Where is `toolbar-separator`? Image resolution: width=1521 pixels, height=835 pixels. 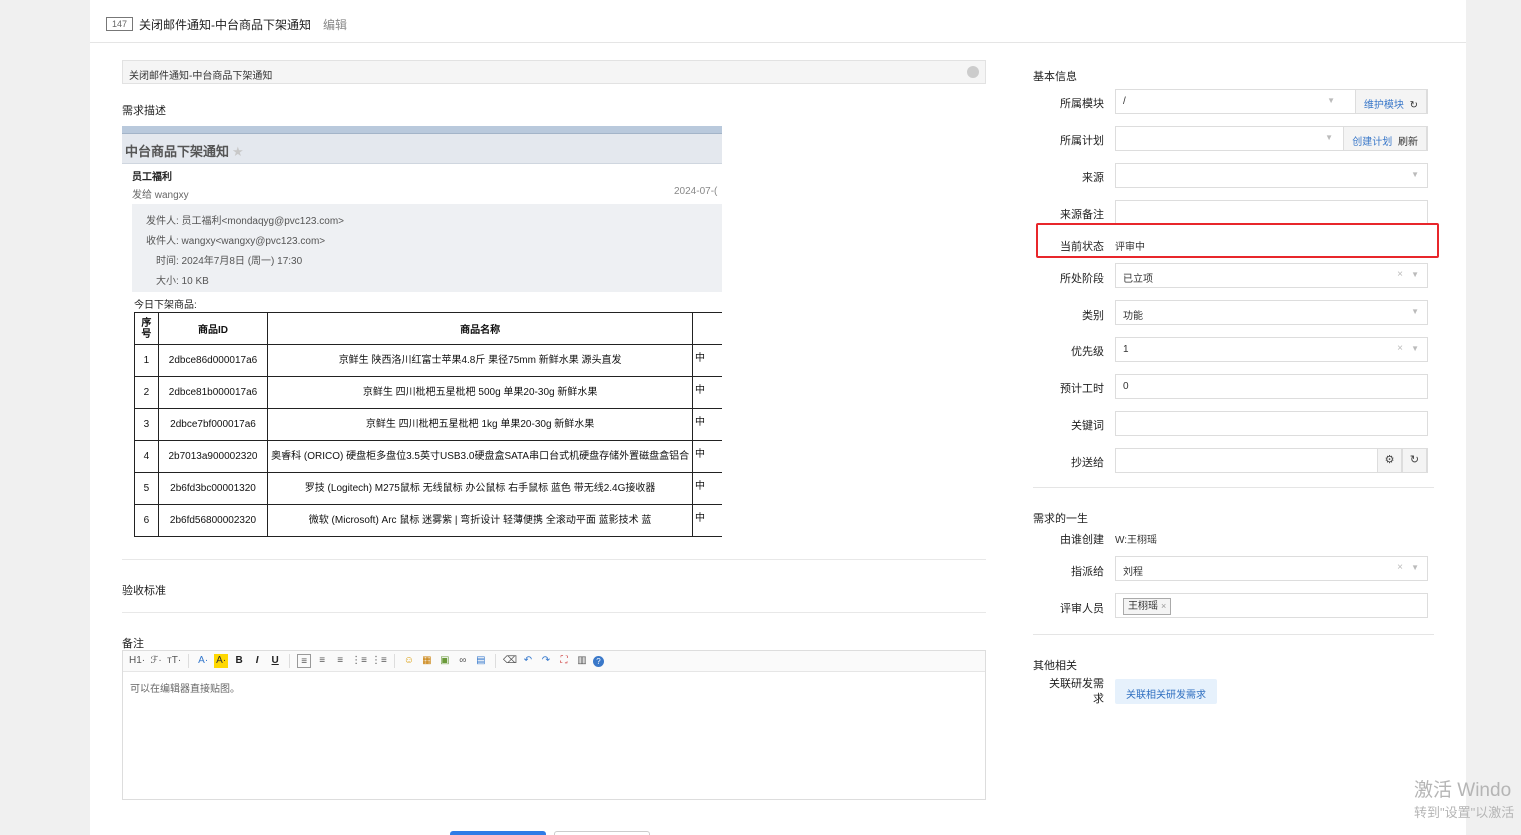 toolbar-separator is located at coordinates (394, 661).